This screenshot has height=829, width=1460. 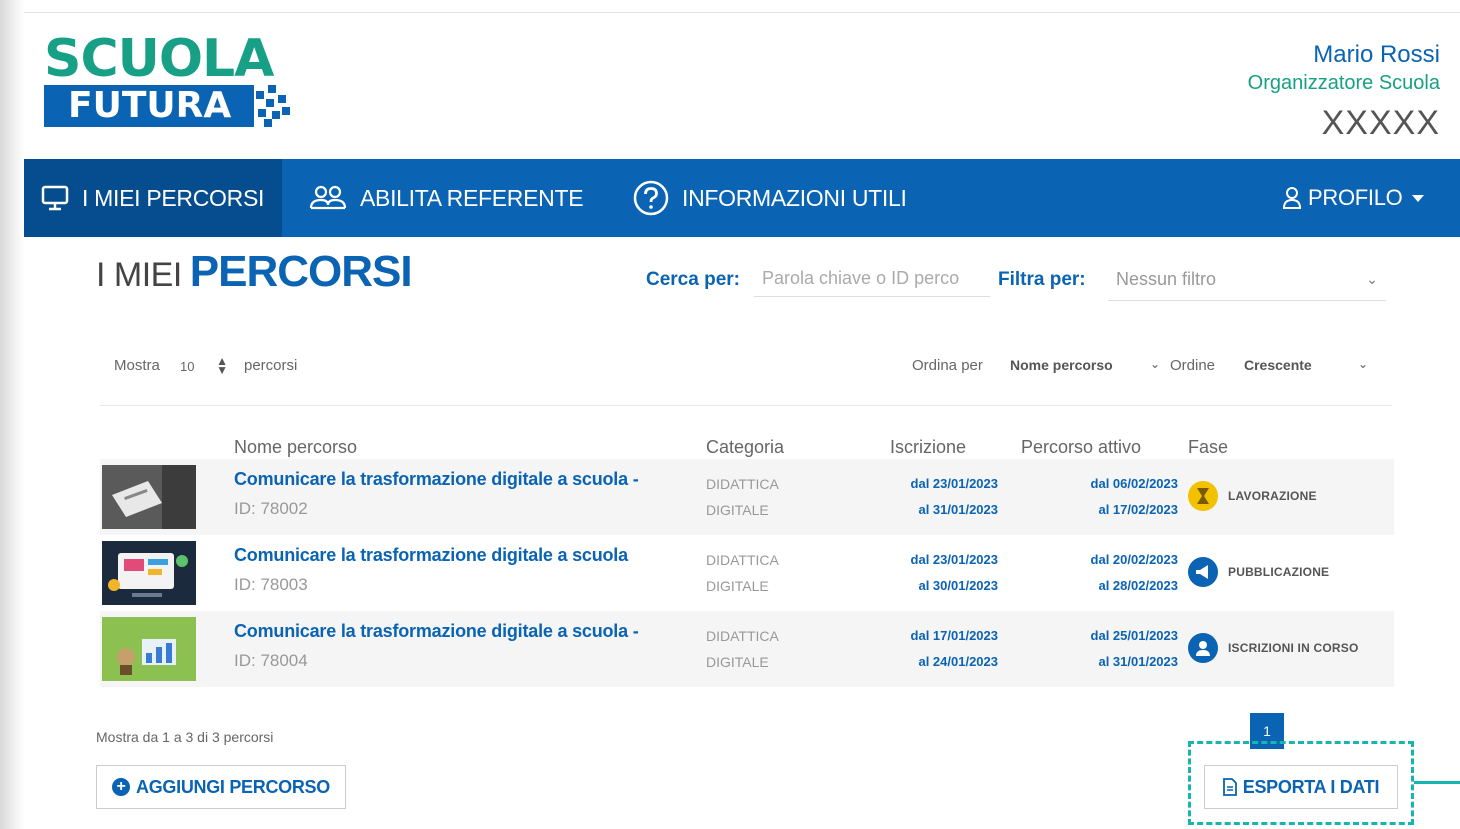 I want to click on enrollment-dates: dal 23/01/2023 al 31/01/2023, so click(x=939, y=497).